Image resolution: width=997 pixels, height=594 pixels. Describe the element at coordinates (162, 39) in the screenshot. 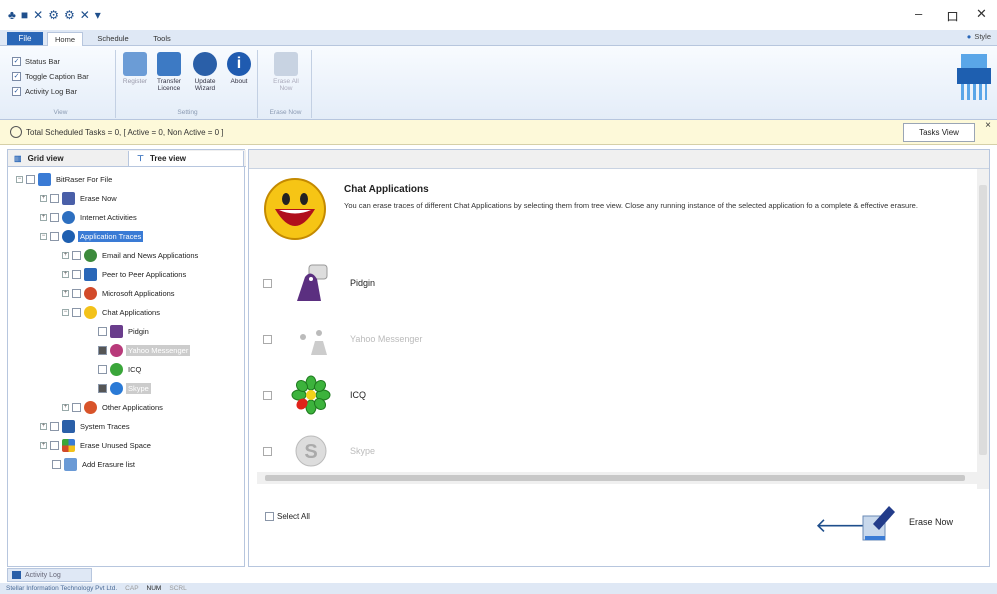

I see `tab-tools: Tools` at that location.